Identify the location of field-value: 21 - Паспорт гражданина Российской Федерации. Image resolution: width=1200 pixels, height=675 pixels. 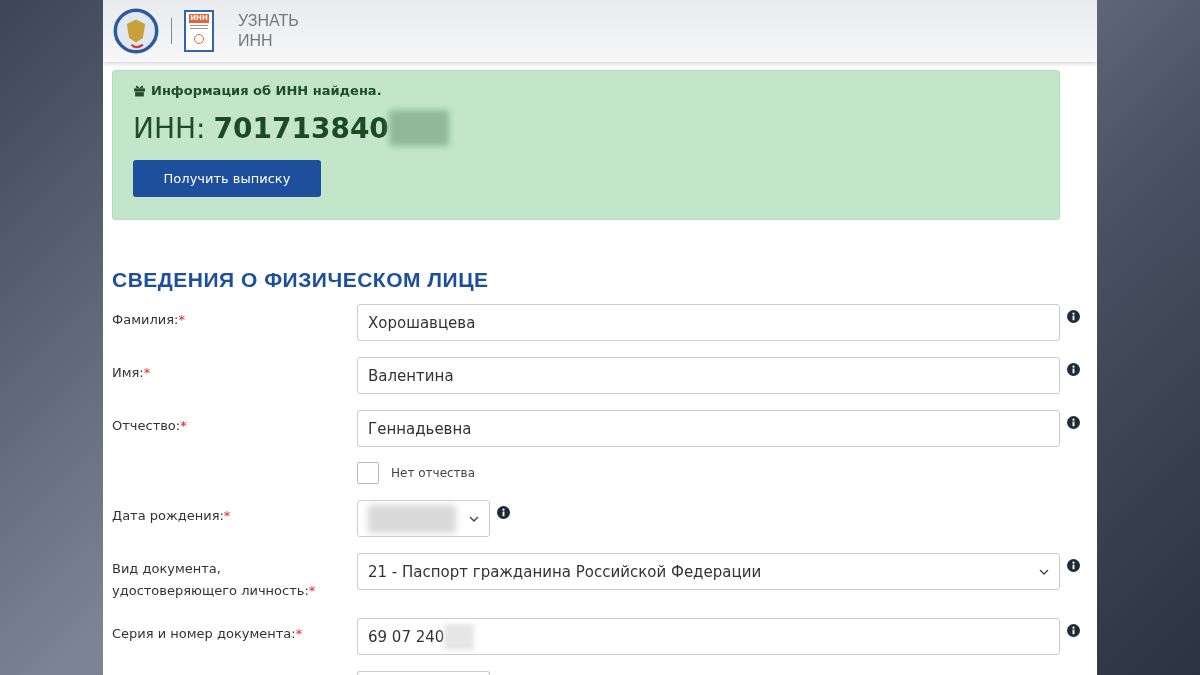
(565, 571).